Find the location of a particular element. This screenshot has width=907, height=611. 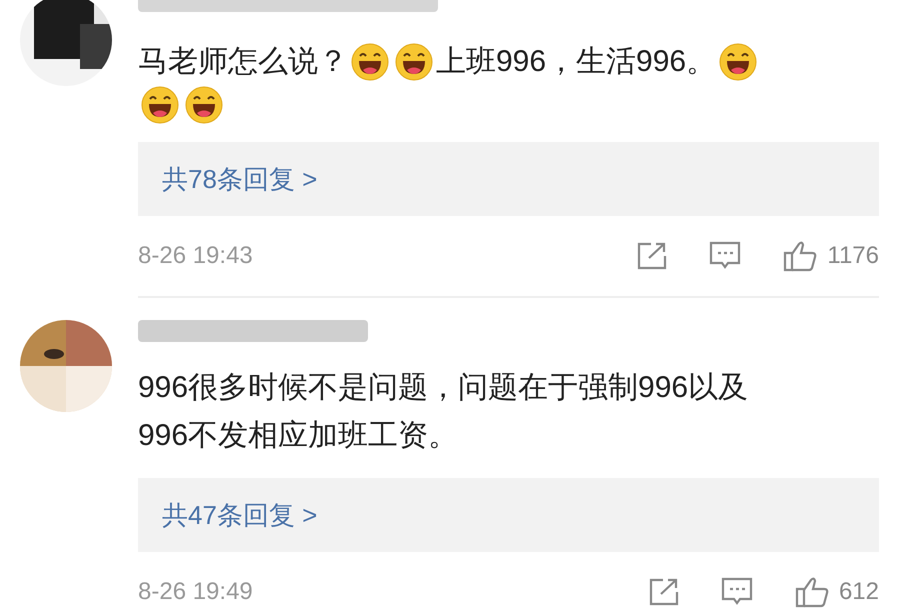

like-count: 1176 is located at coordinates (853, 256).